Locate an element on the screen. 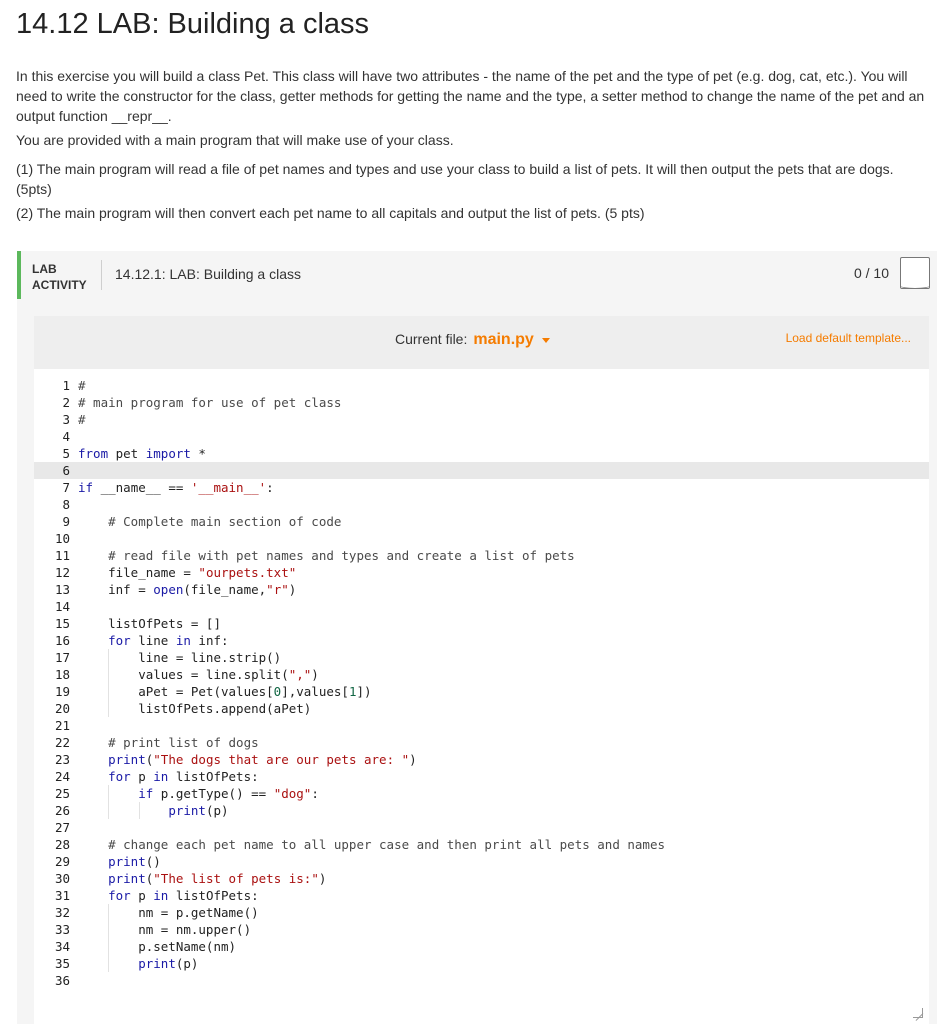  current-file-selector: Current file: main.py is located at coordinates (472, 340).